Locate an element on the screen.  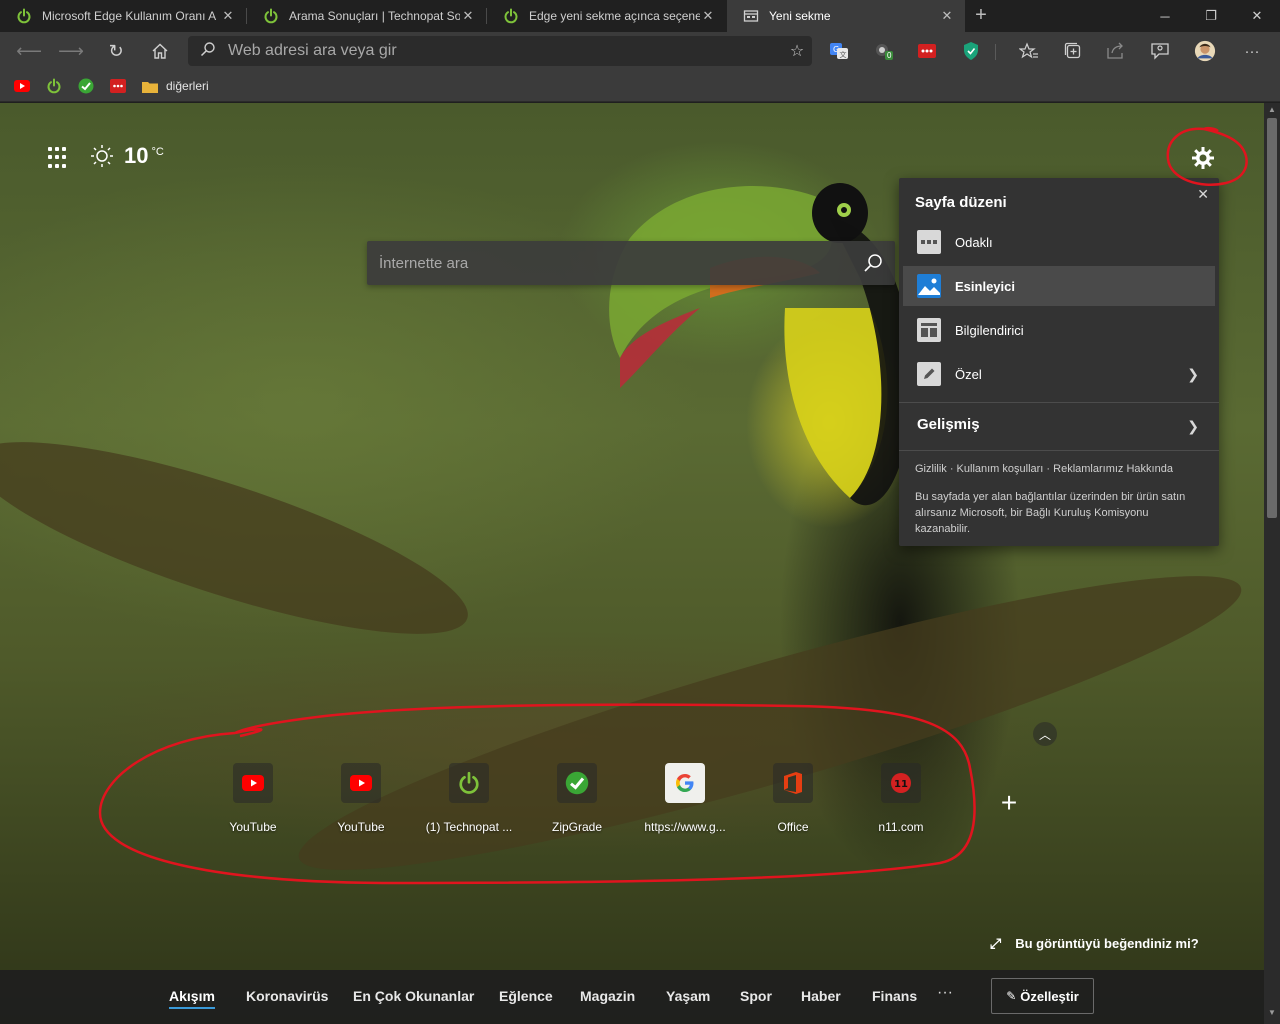
tab-title: Edge yeni sekme açınca seçenek is located at coordinates (614, 16).